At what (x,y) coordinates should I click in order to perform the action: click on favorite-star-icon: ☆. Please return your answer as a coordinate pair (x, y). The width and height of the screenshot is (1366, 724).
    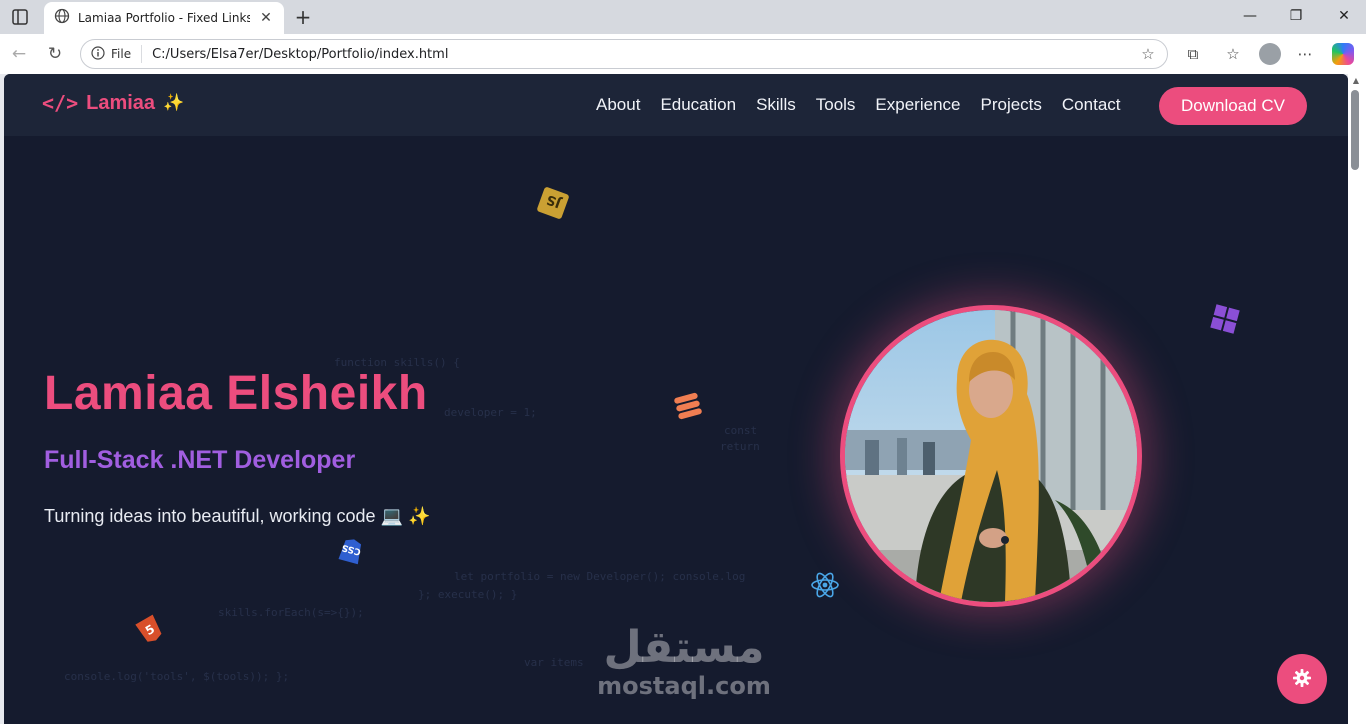
    Looking at the image, I should click on (1148, 54).